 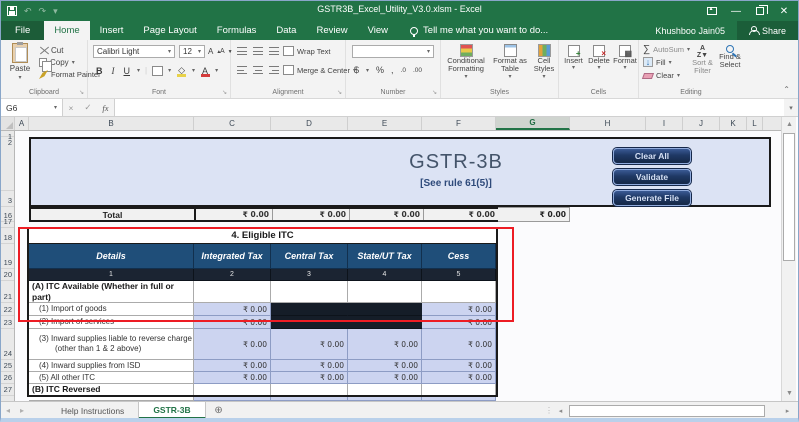 I want to click on font-size-select: 12 ▾, so click(x=192, y=51).